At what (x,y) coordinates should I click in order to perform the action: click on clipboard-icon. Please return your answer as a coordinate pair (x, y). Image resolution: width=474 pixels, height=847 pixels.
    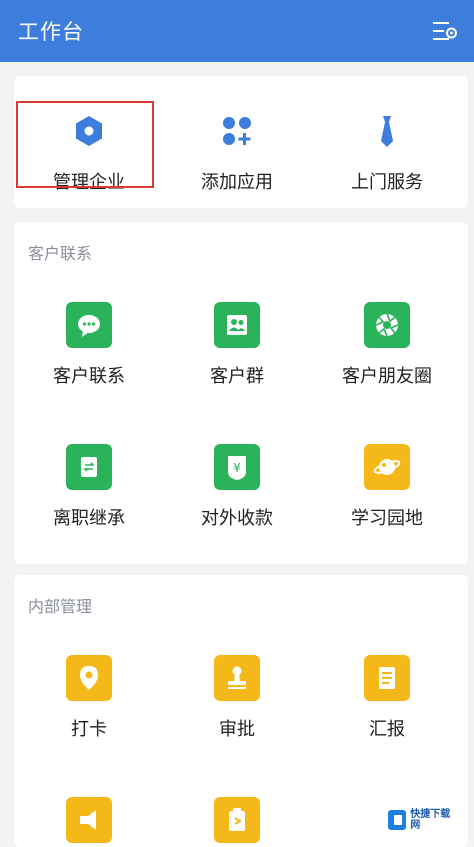
    Looking at the image, I should click on (237, 820).